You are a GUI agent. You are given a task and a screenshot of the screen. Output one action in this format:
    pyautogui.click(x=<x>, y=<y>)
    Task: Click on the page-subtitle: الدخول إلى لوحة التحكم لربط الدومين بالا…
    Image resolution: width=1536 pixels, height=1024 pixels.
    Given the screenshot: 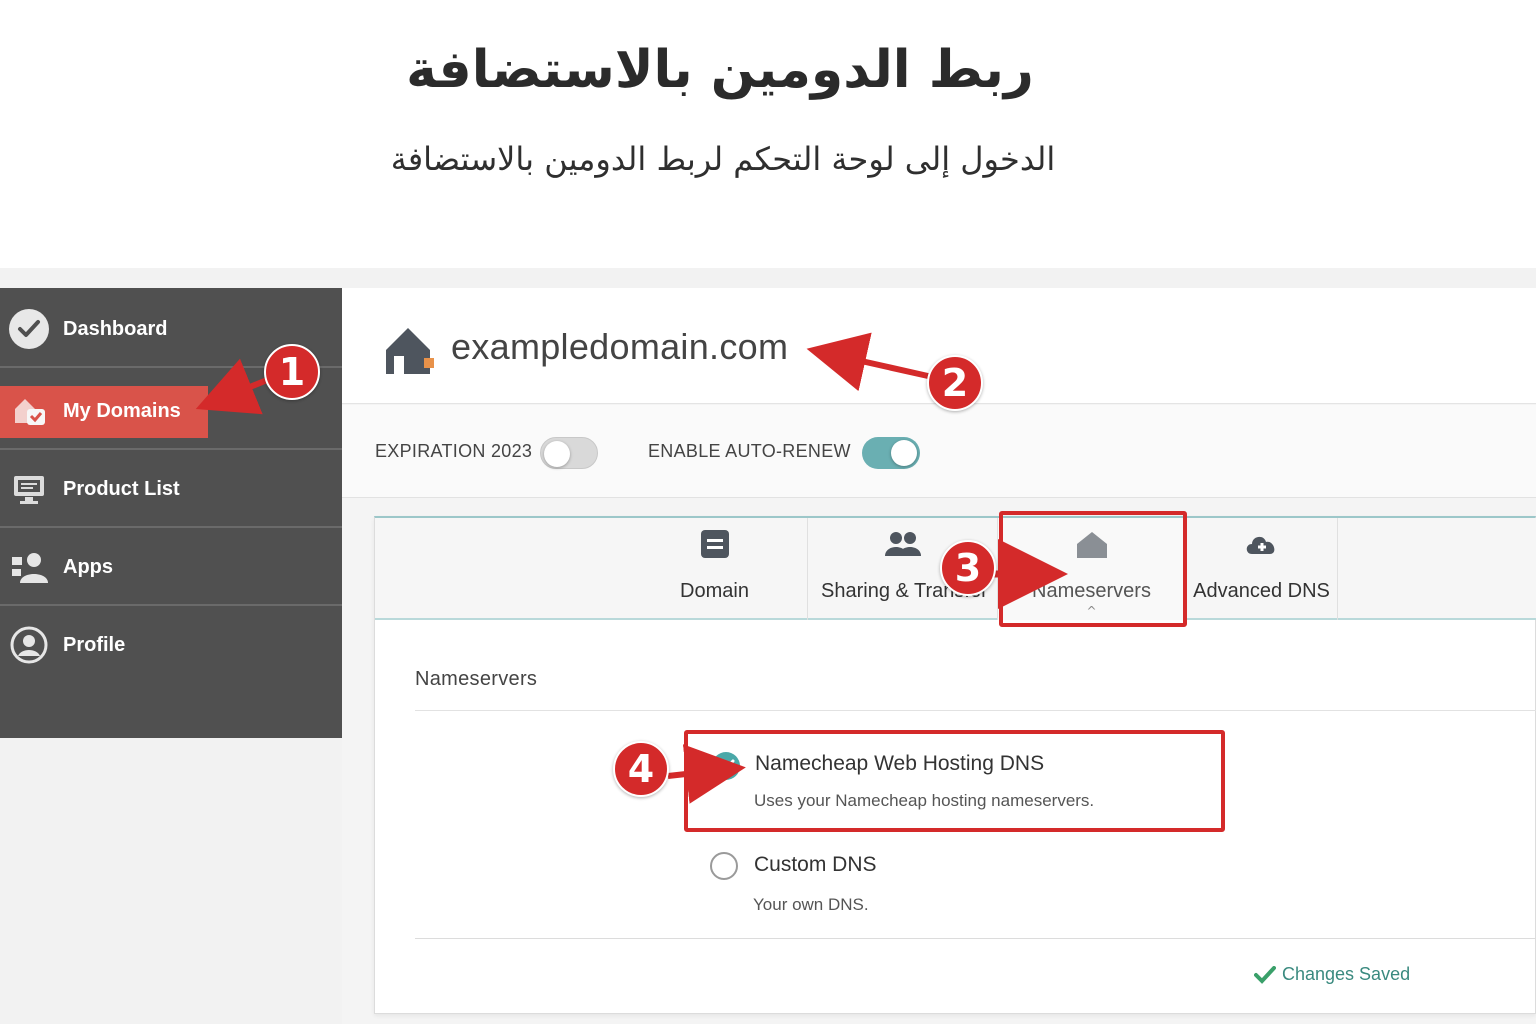 What is the action you would take?
    pyautogui.click(x=723, y=159)
    